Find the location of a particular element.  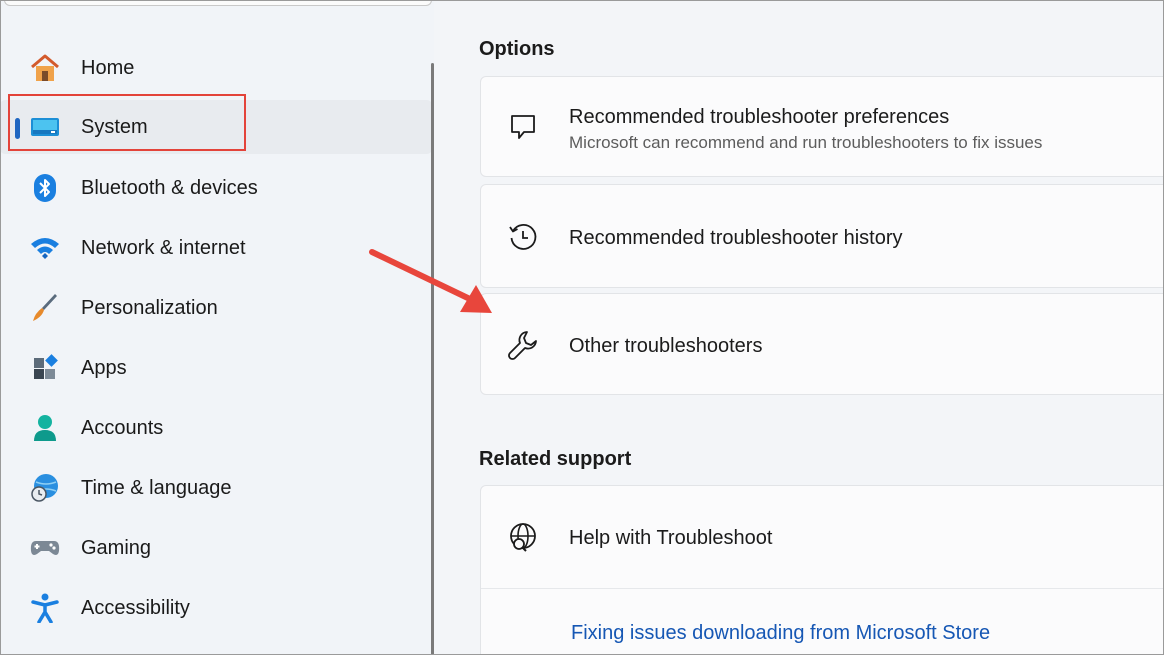

annotation-arrow-icon is located at coordinates (430, 281).